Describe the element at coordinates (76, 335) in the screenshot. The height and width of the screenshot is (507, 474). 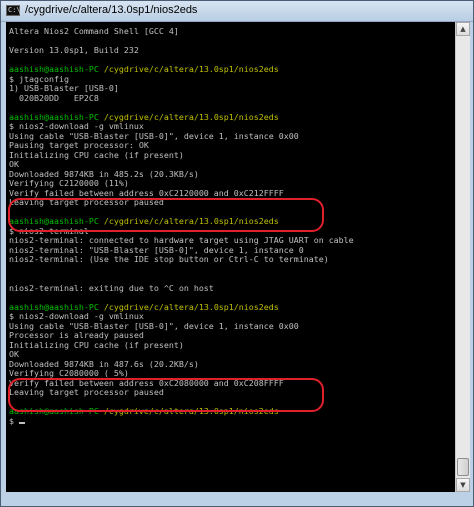
I see `terminal-text: Processor is already paused` at that location.